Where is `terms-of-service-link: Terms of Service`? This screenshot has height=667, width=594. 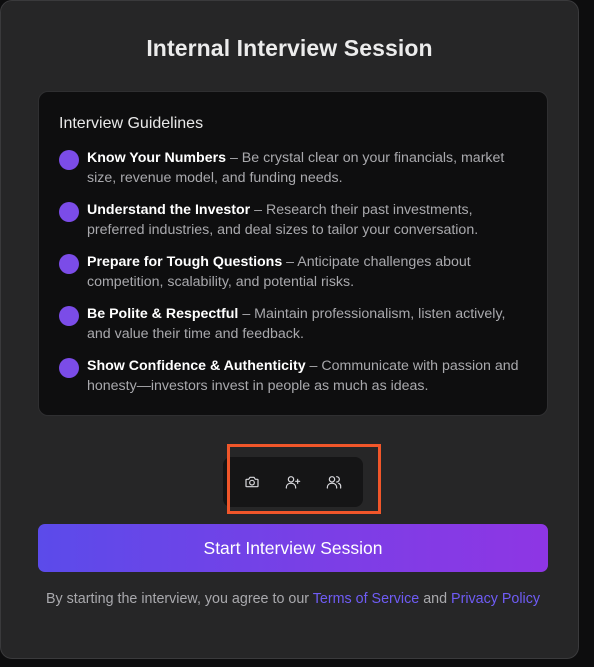
terms-of-service-link: Terms of Service is located at coordinates (366, 599).